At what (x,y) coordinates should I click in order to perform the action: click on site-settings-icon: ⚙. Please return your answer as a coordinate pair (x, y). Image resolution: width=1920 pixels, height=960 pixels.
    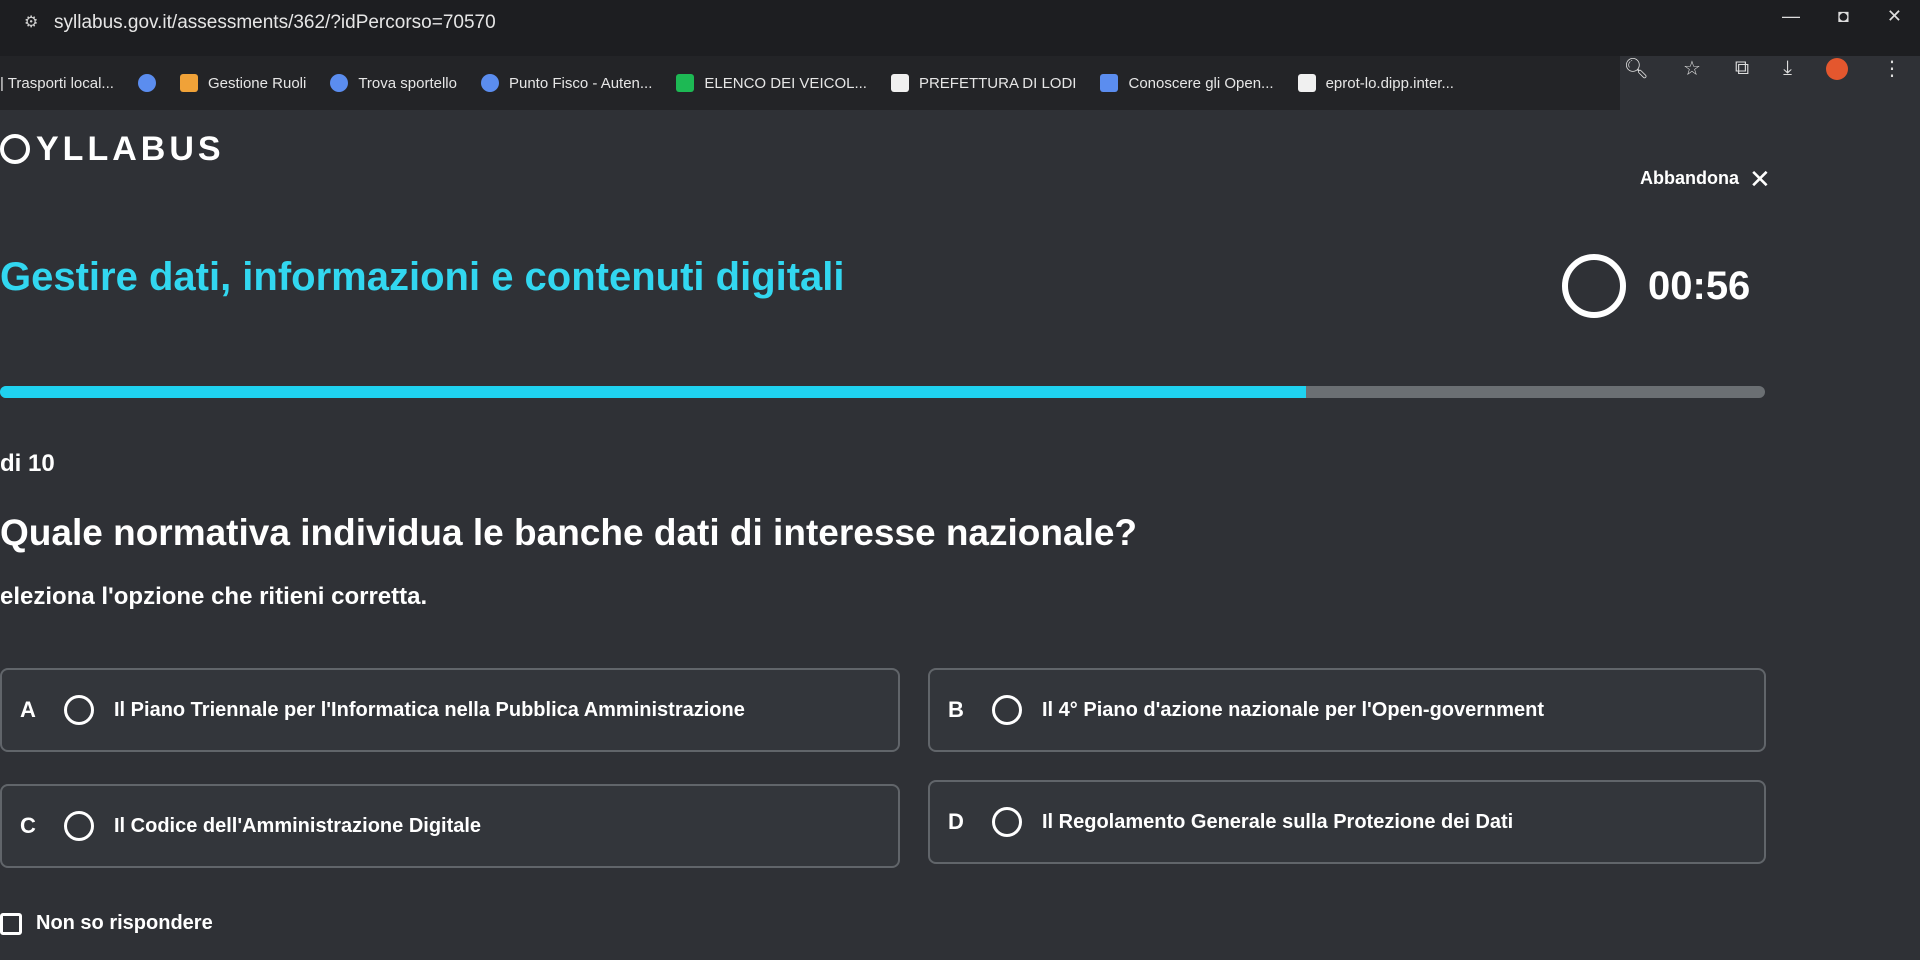
    Looking at the image, I should click on (32, 23).